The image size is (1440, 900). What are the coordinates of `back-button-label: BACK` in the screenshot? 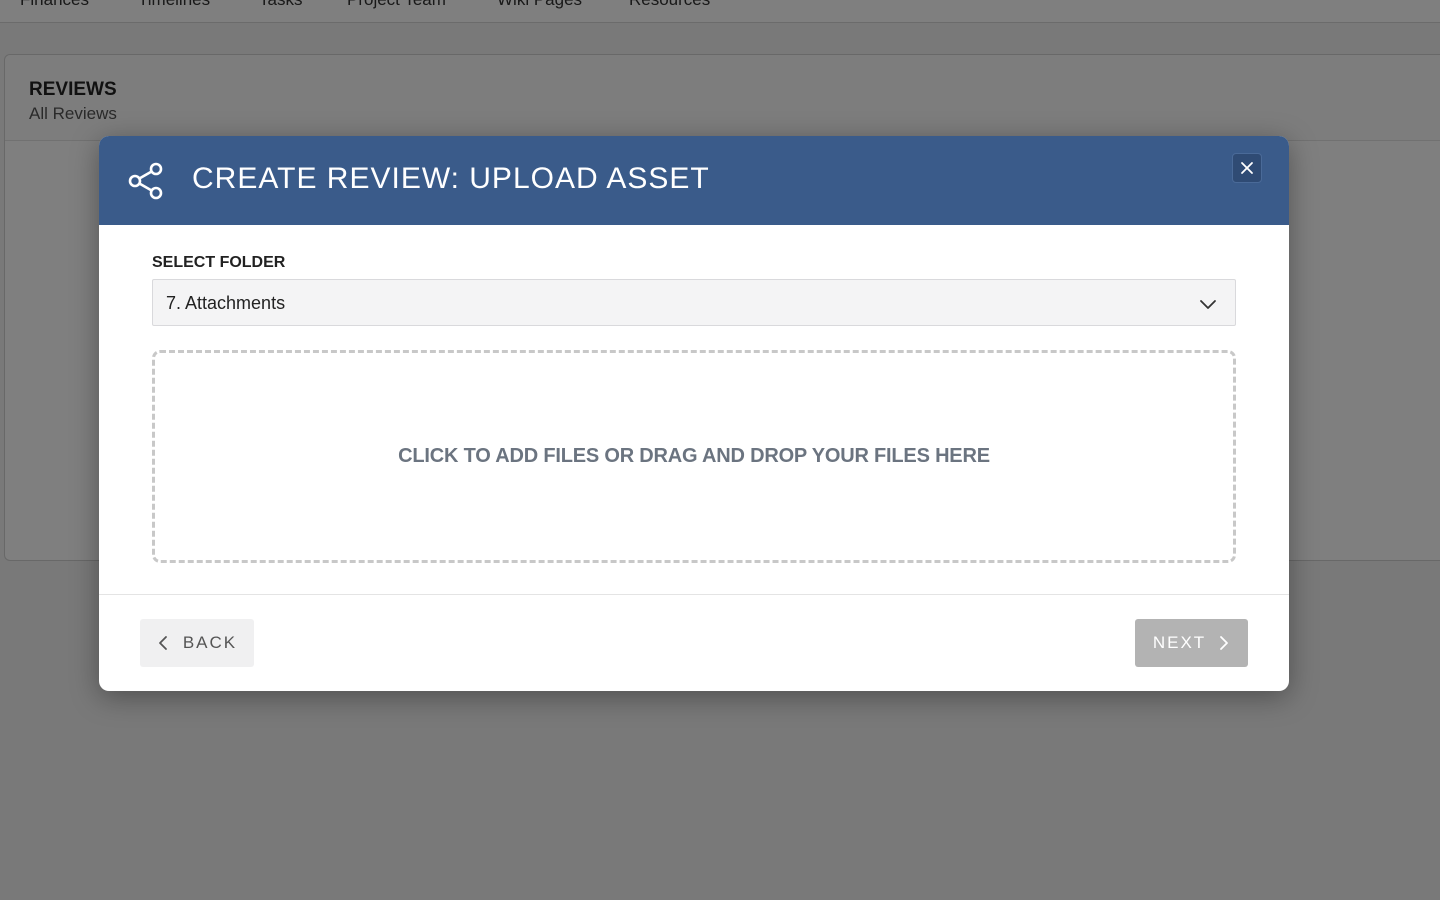 It's located at (210, 642).